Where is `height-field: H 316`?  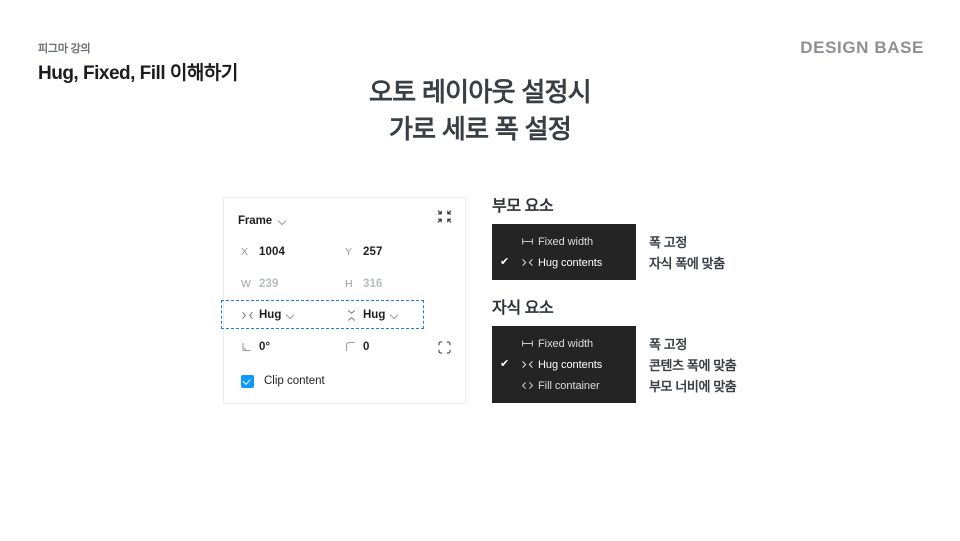 height-field: H 316 is located at coordinates (397, 284).